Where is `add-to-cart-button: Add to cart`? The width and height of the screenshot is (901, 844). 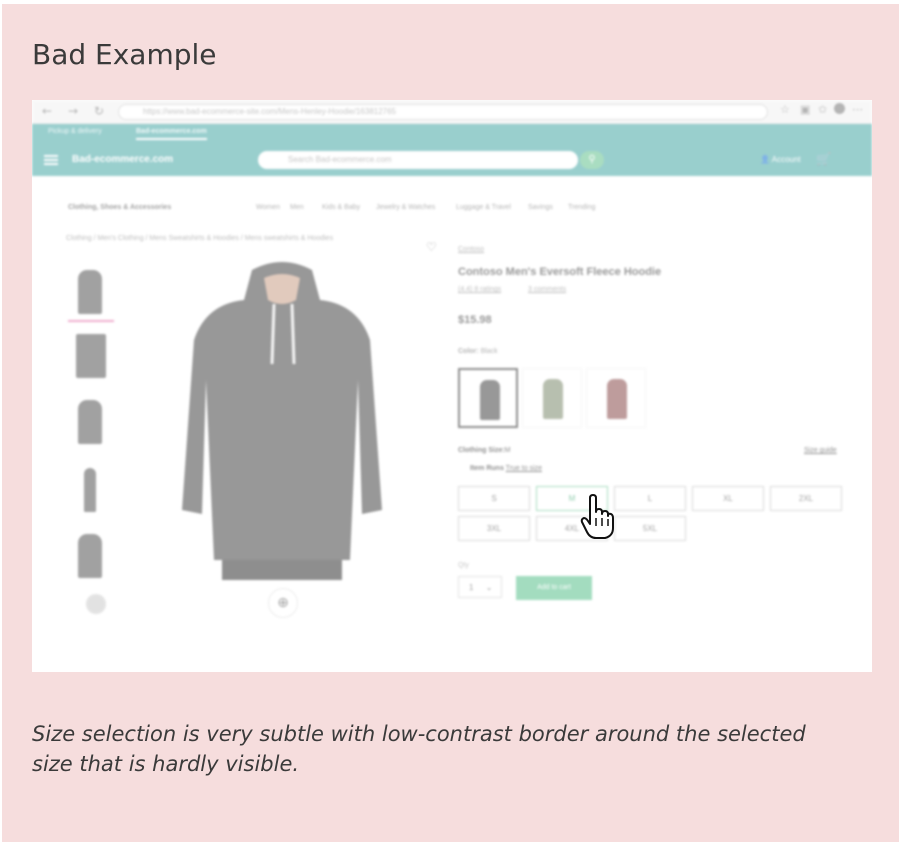 add-to-cart-button: Add to cart is located at coordinates (554, 588).